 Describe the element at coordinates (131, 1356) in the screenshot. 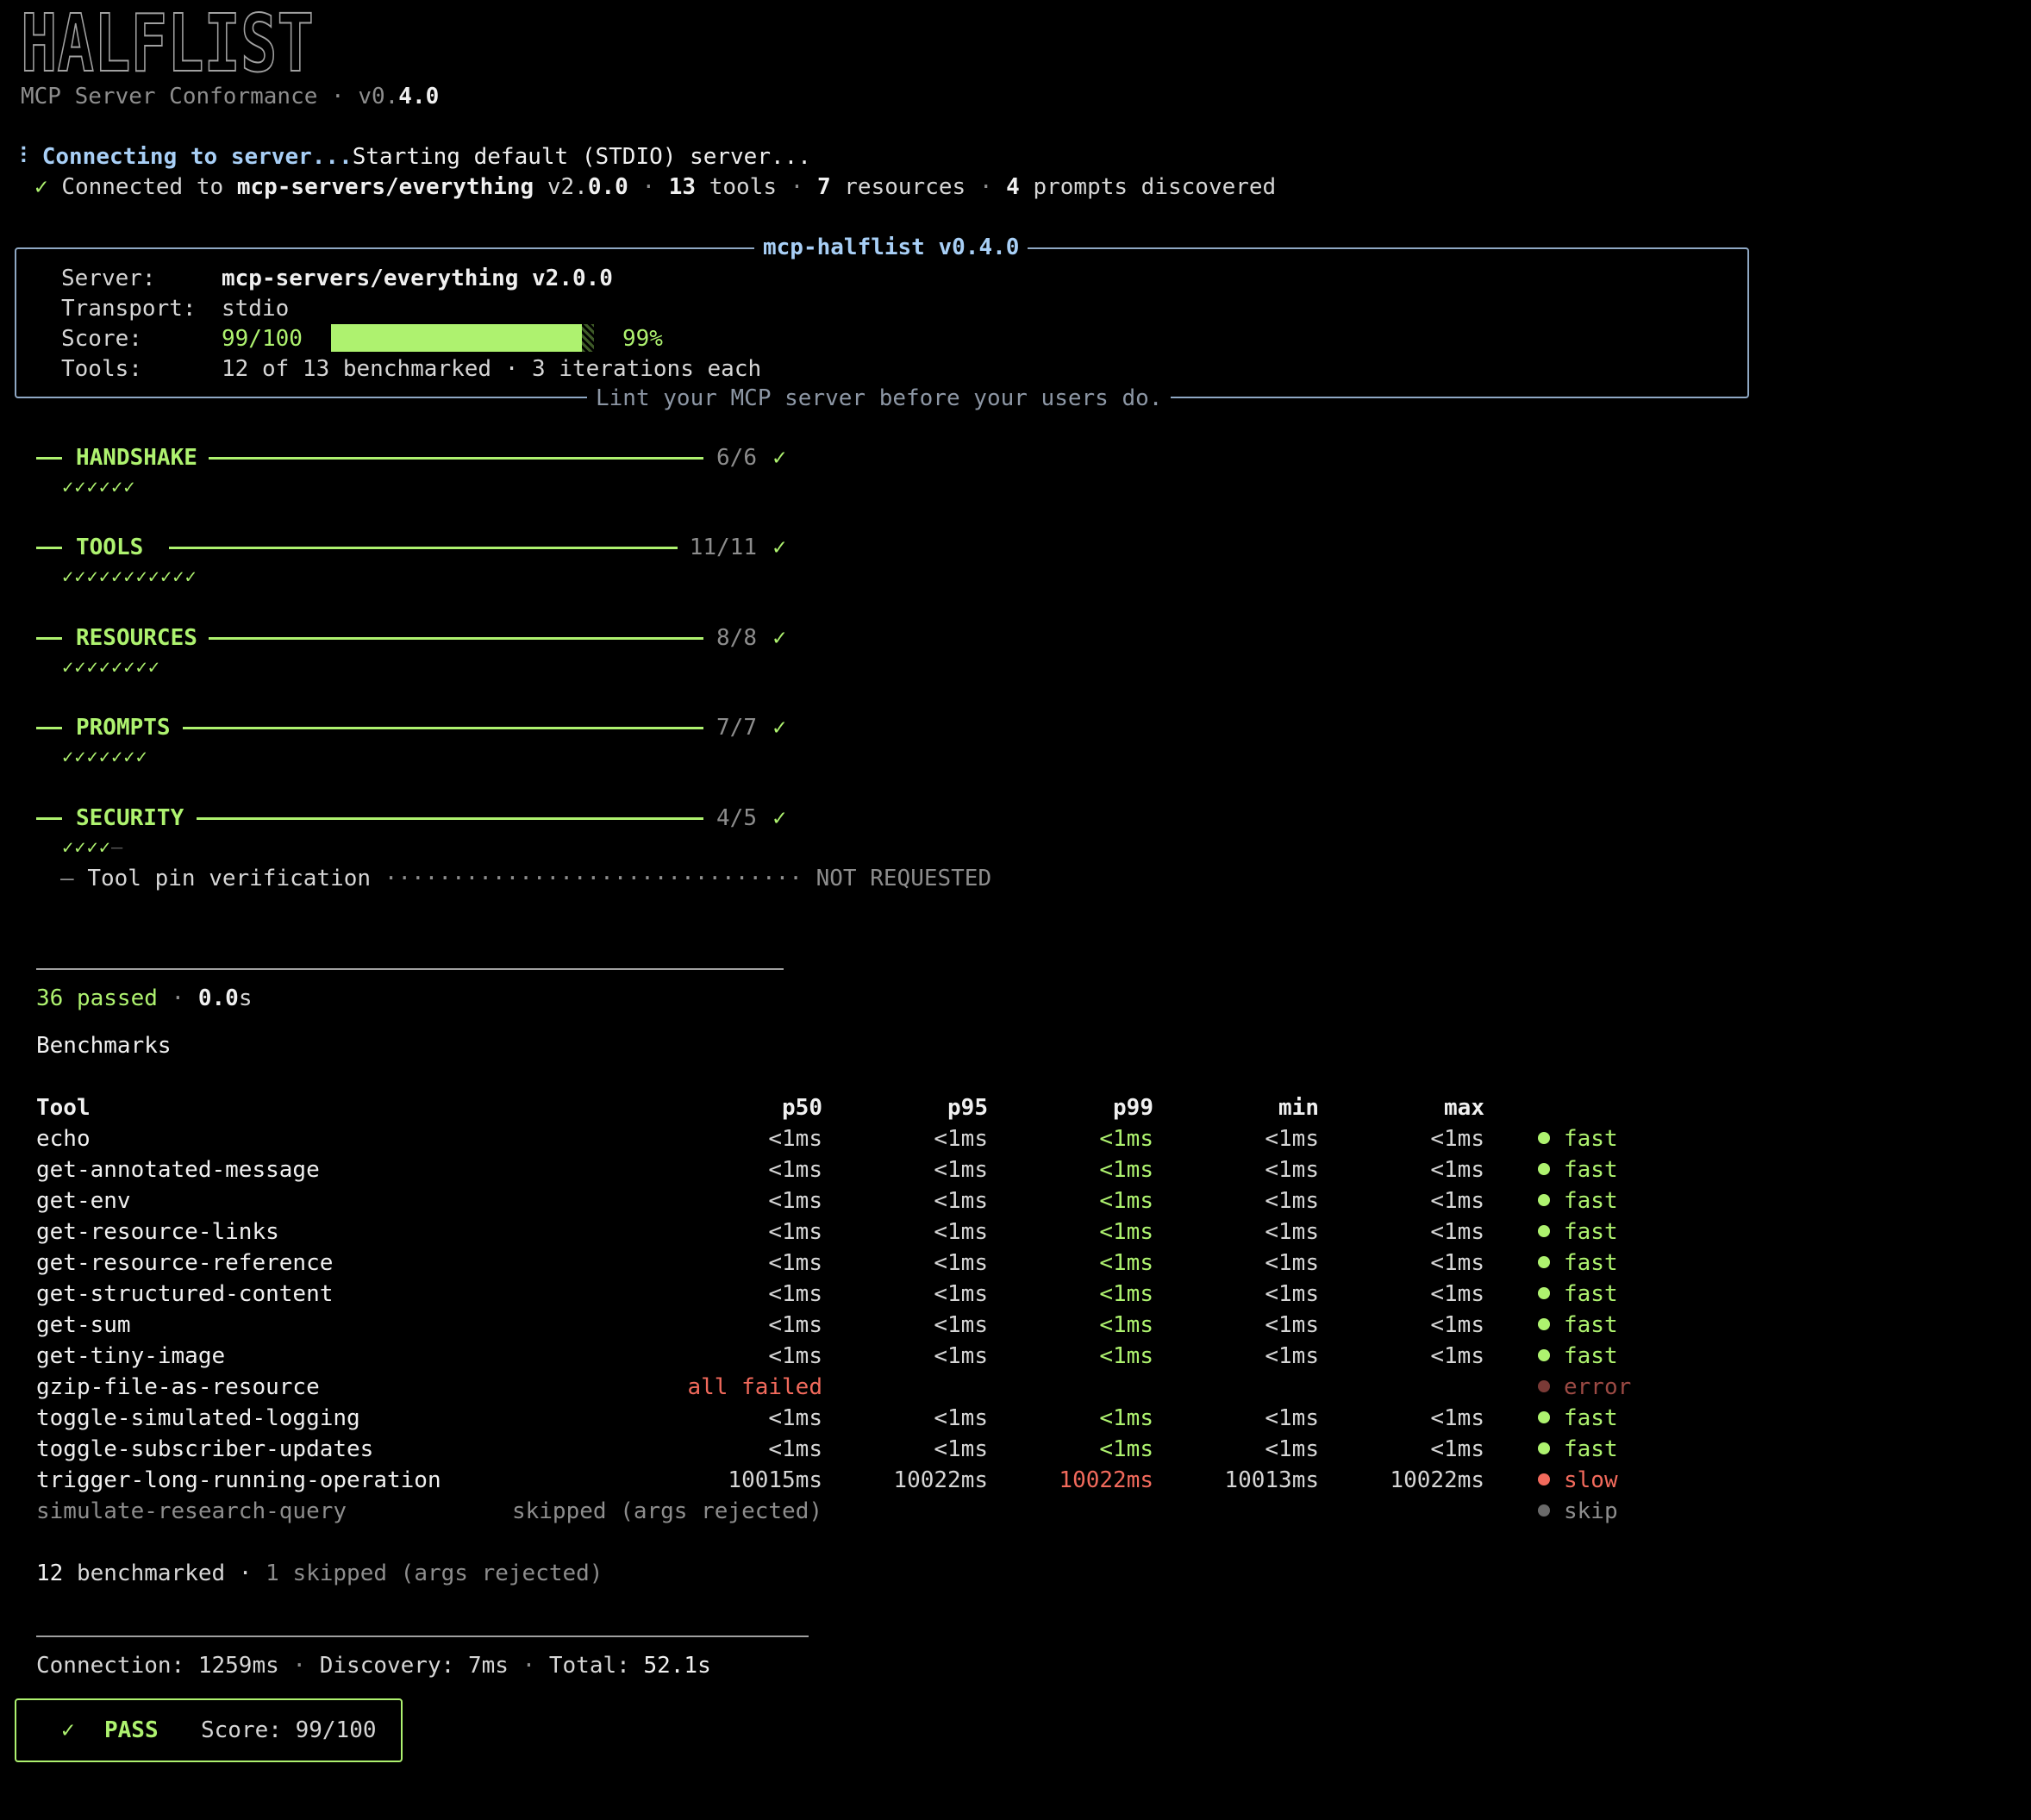

I see `tool-name: get-tiny-image` at that location.